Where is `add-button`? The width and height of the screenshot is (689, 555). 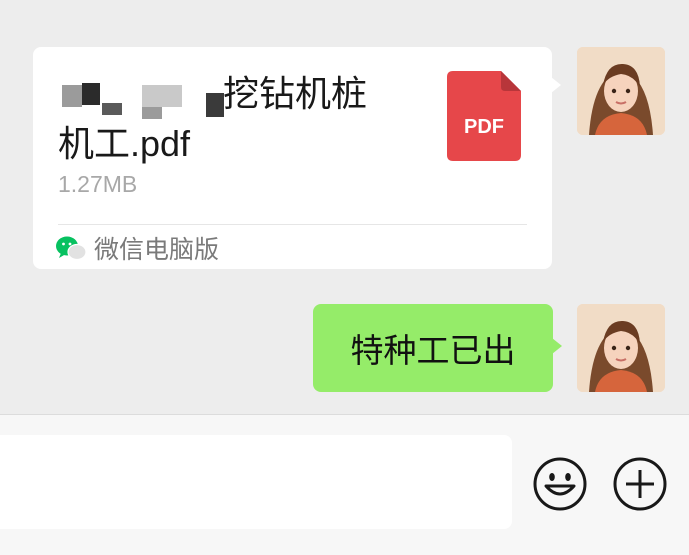 add-button is located at coordinates (640, 484).